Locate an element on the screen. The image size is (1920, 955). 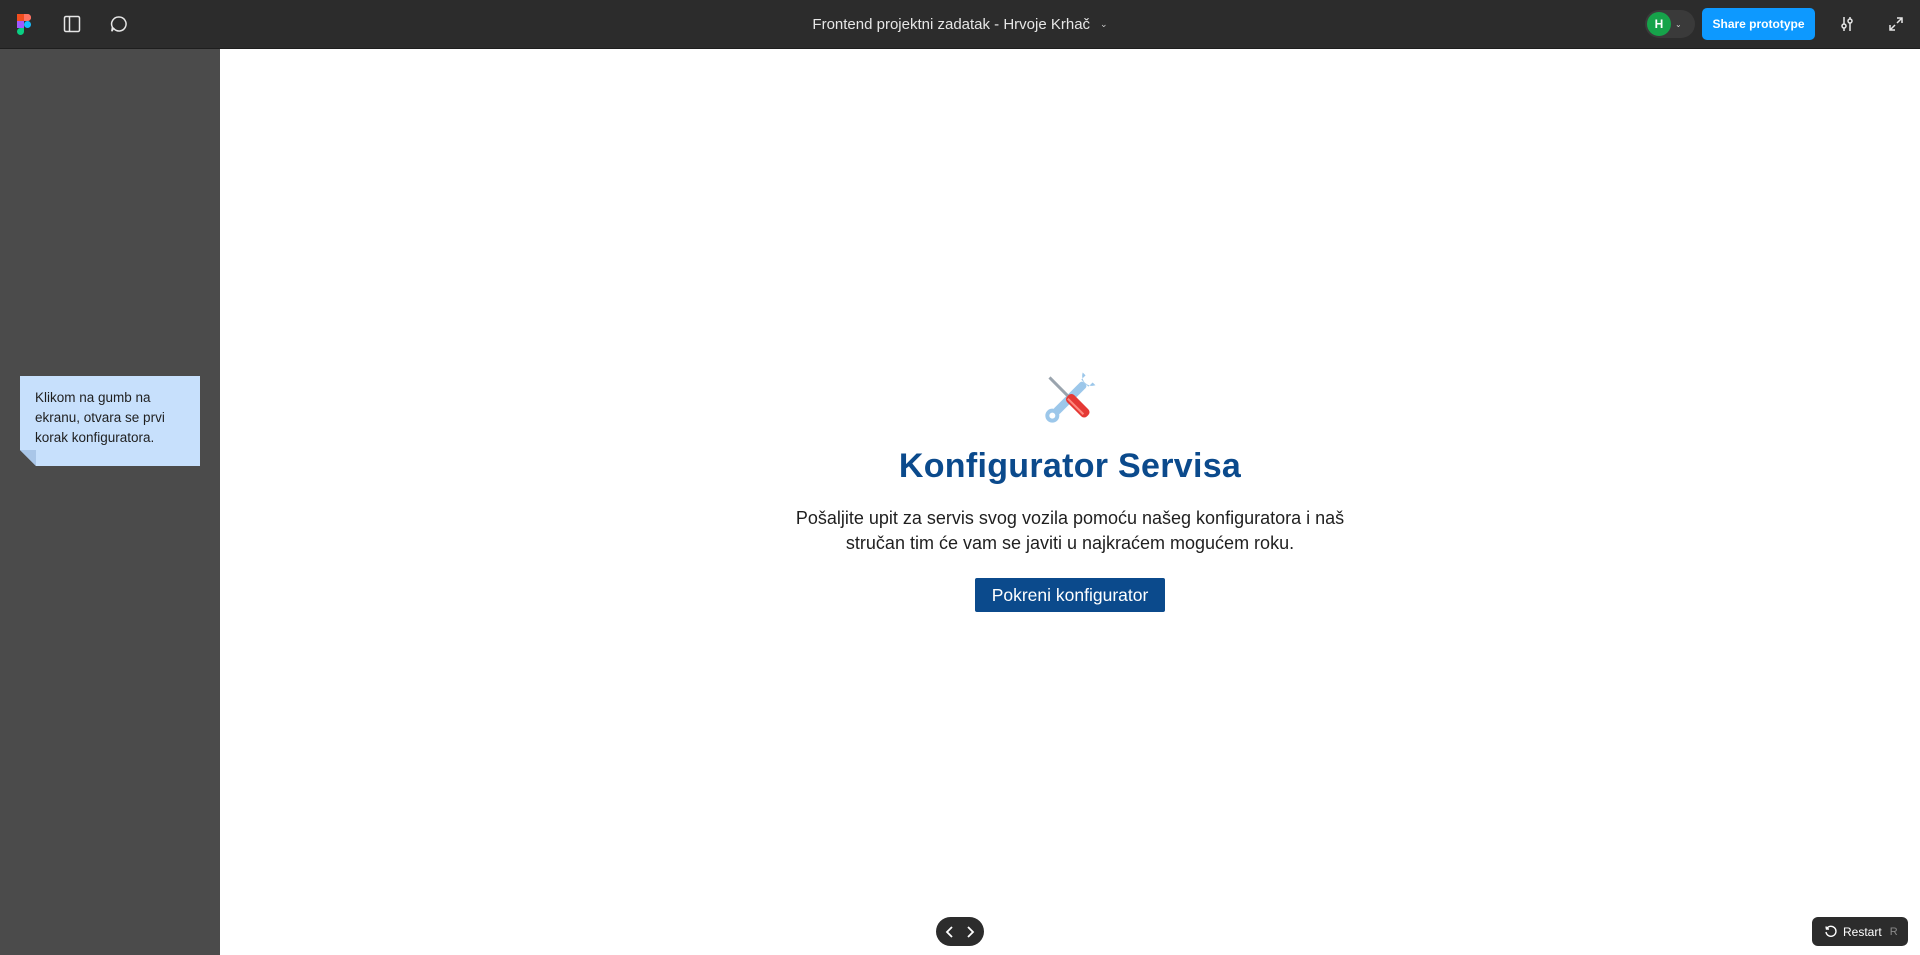
chevron-right-icon is located at coordinates (970, 932).